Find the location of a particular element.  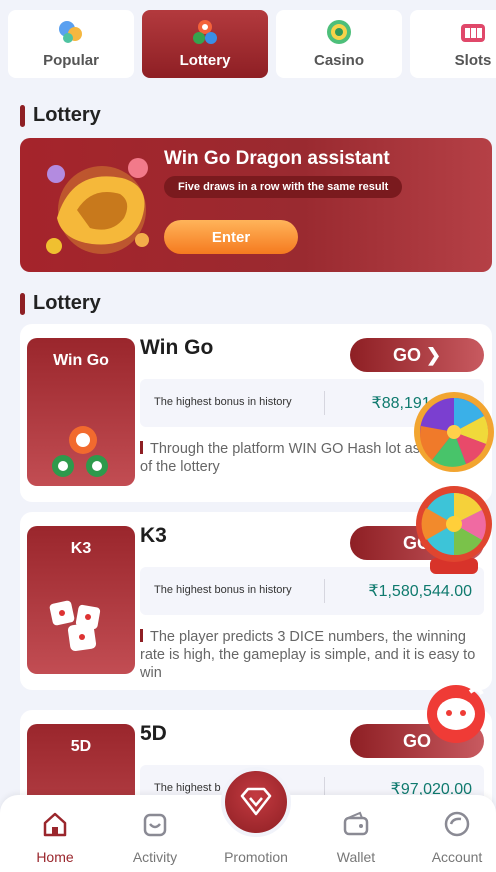

category-tabs: Popular Lottery Casino Slots is located at coordinates (252, 44).